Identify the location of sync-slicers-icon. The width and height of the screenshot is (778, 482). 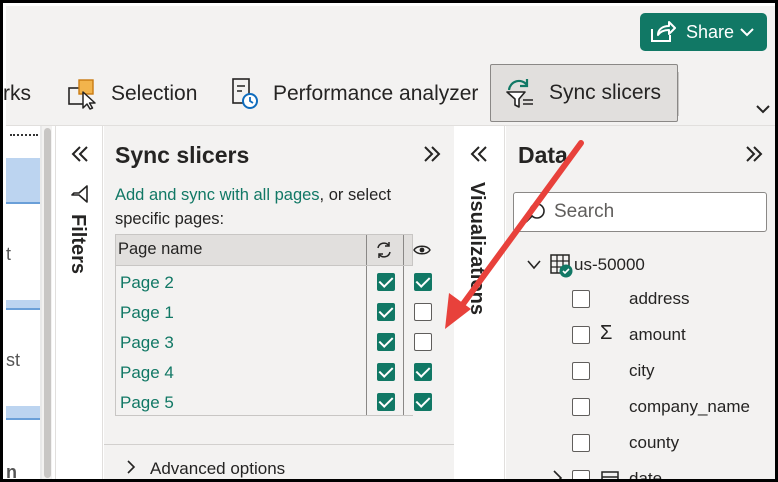
(519, 93).